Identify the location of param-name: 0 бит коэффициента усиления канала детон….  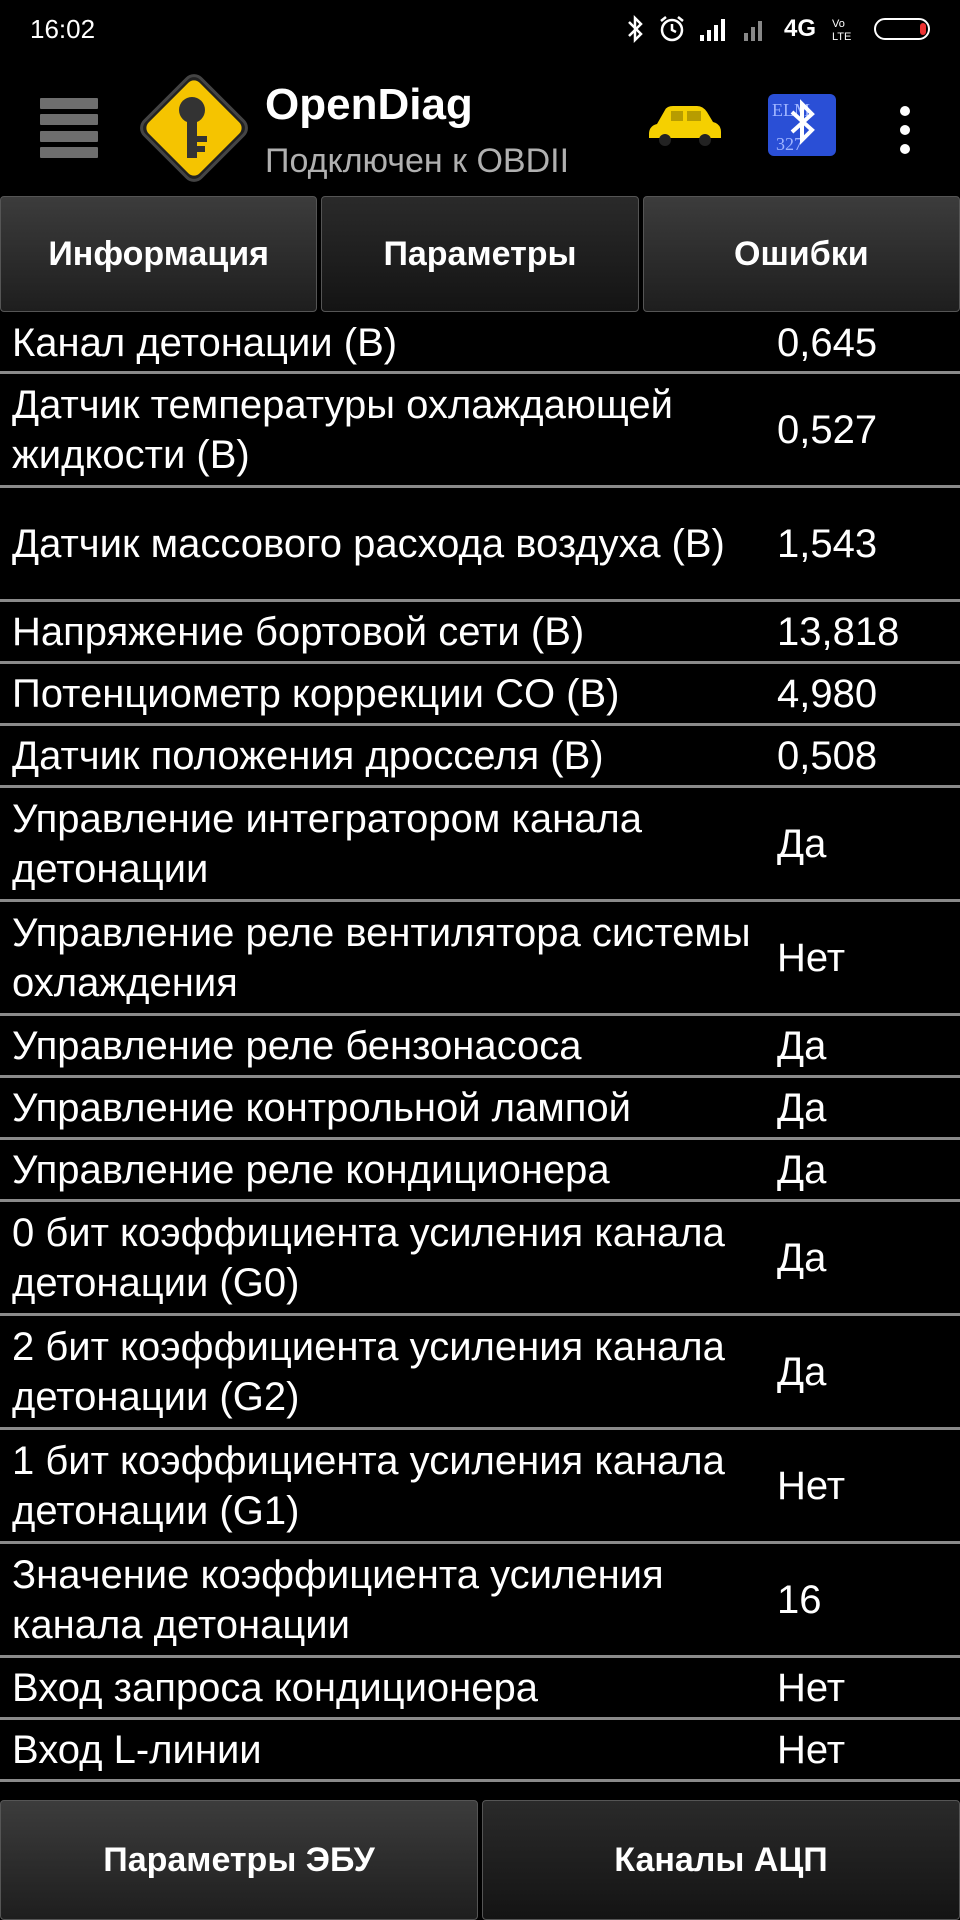
(368, 1257).